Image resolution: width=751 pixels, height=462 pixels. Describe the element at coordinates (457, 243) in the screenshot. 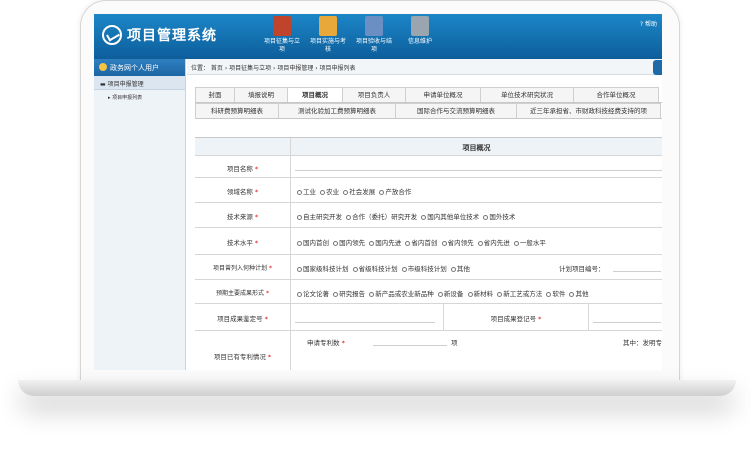

I see `radio-level-5: 省内领先` at that location.